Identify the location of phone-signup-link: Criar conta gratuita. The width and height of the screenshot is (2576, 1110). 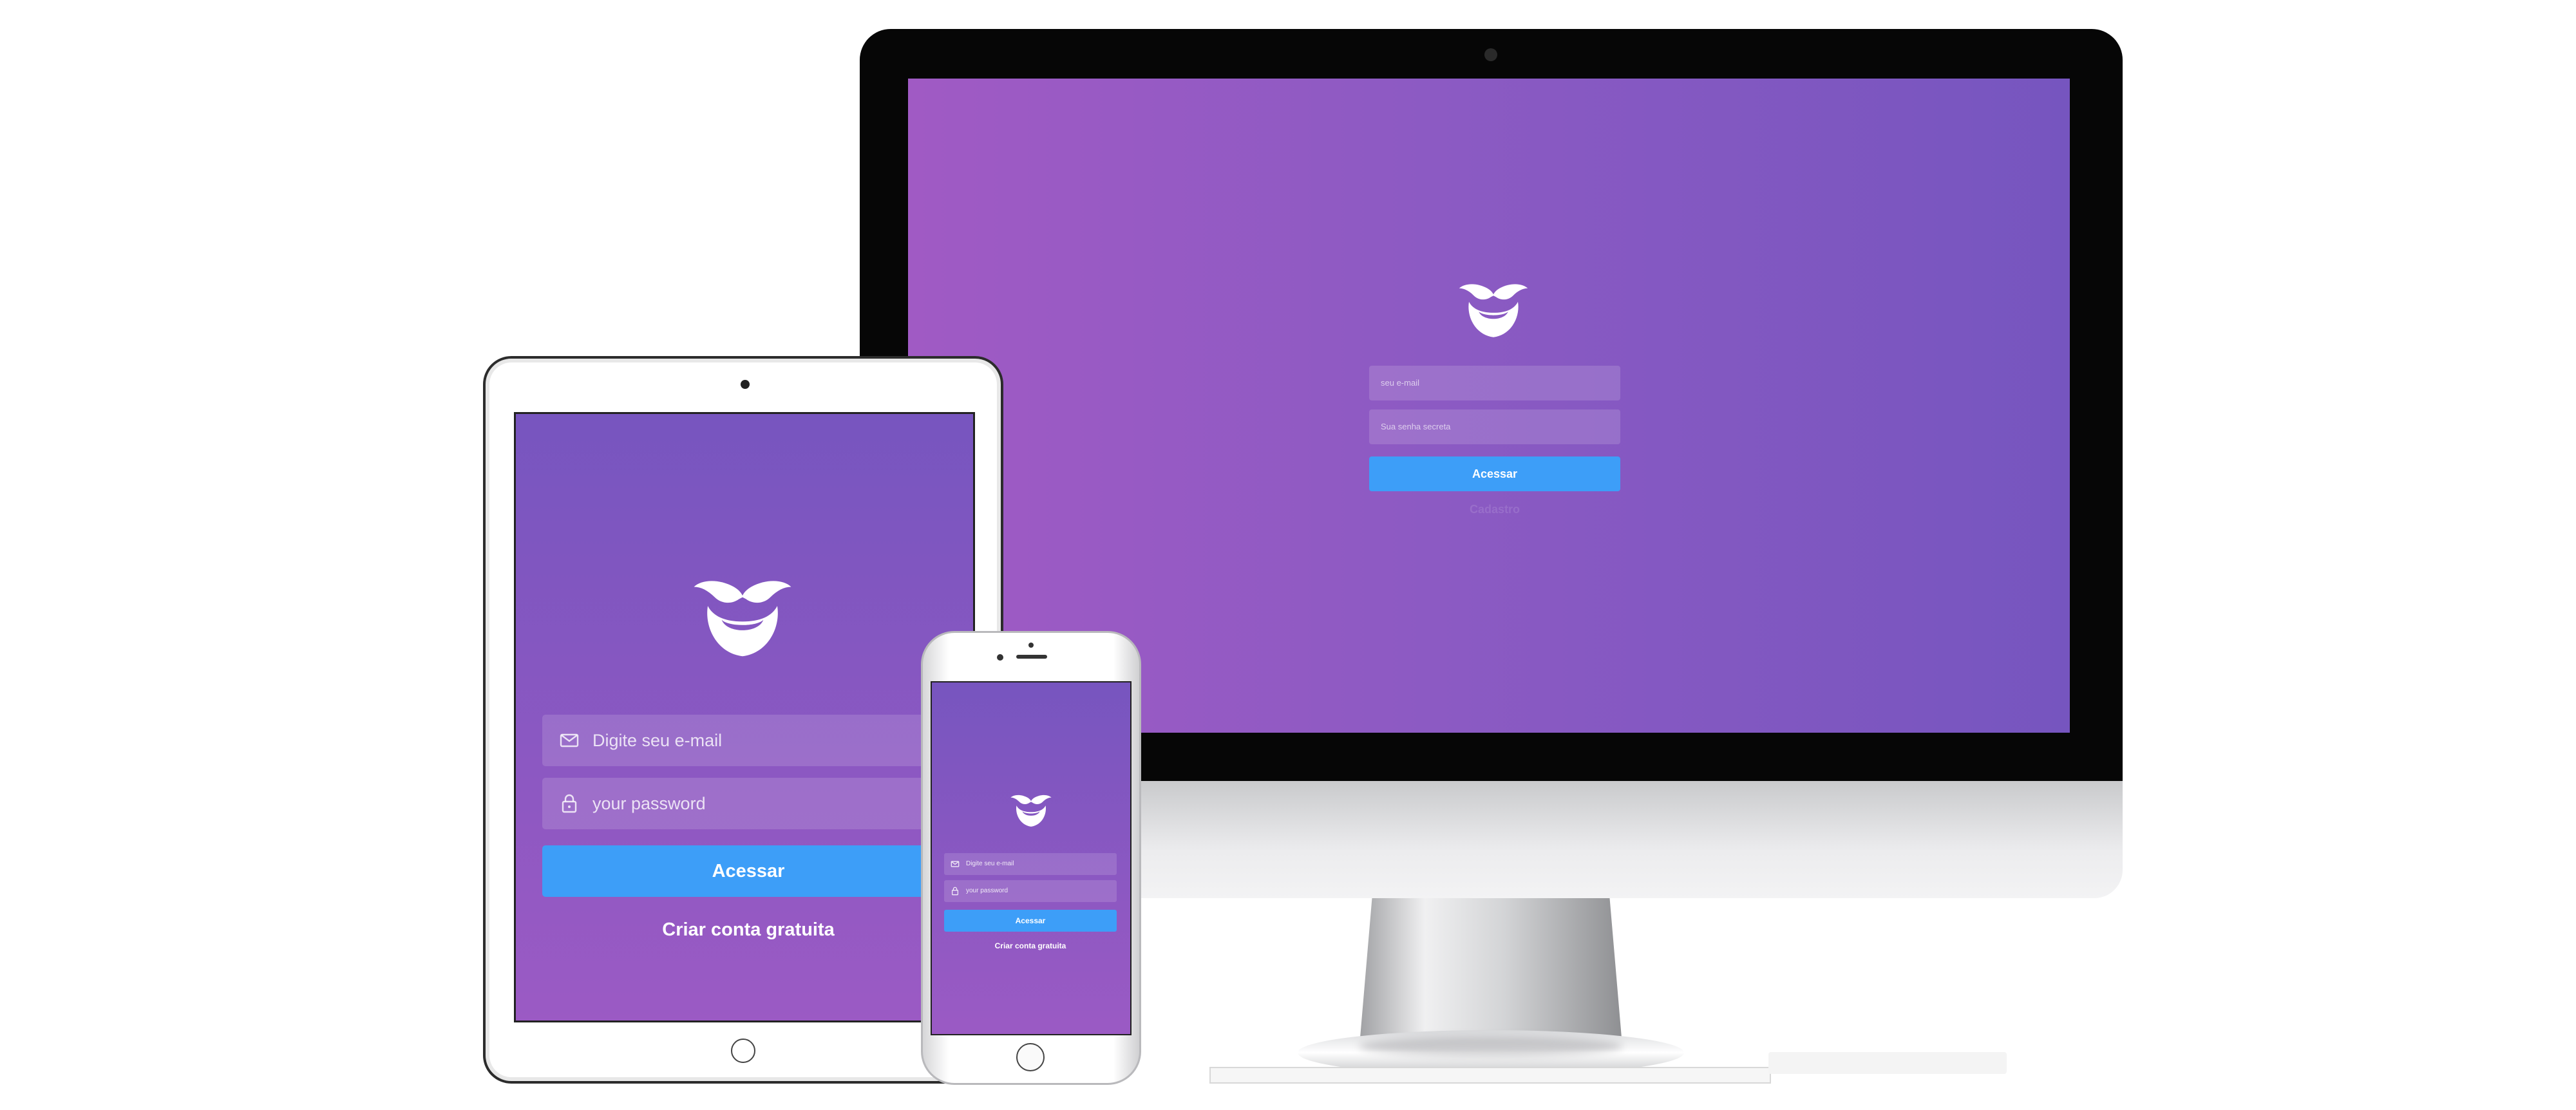
(1030, 945).